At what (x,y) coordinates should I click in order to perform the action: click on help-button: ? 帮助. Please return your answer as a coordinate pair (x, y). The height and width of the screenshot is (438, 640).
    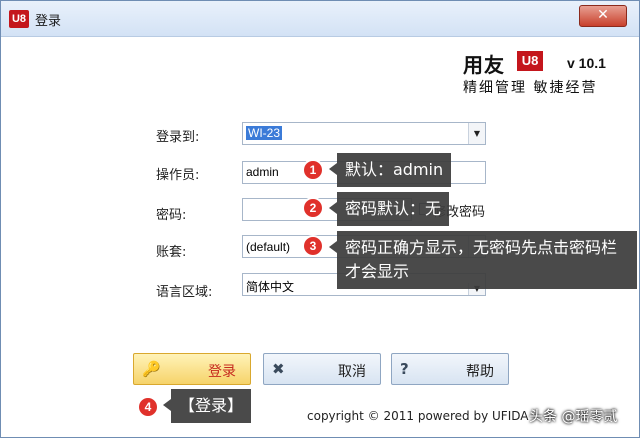
    Looking at the image, I should click on (450, 369).